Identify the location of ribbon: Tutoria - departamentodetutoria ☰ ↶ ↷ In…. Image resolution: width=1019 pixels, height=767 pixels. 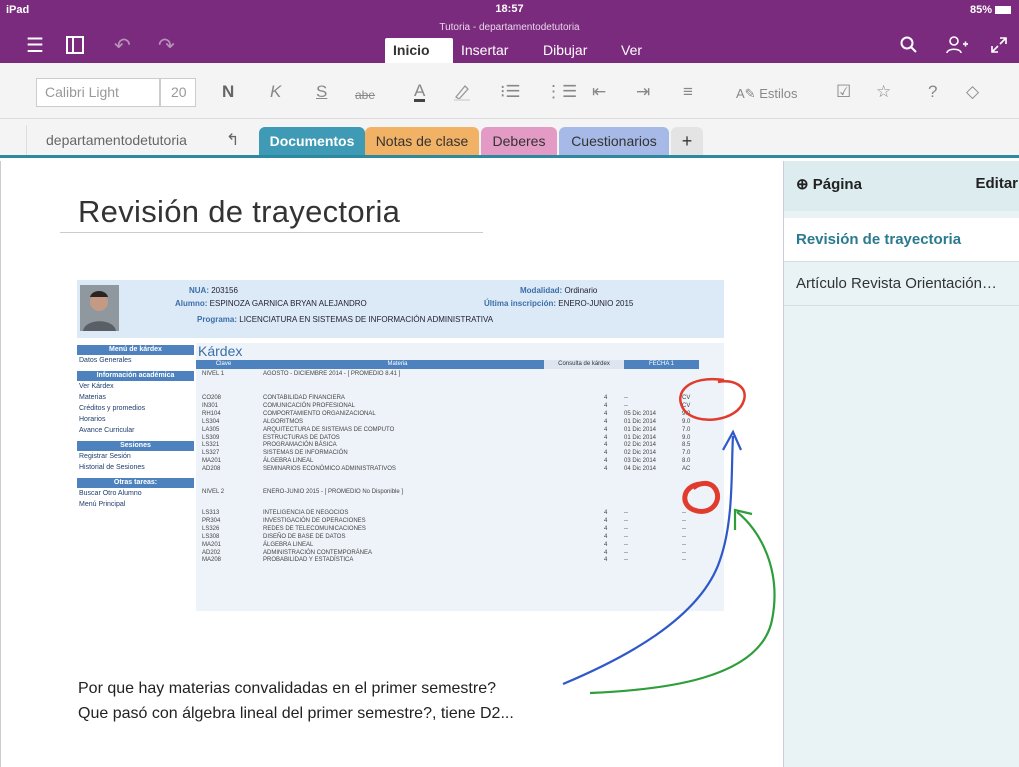
(509, 41).